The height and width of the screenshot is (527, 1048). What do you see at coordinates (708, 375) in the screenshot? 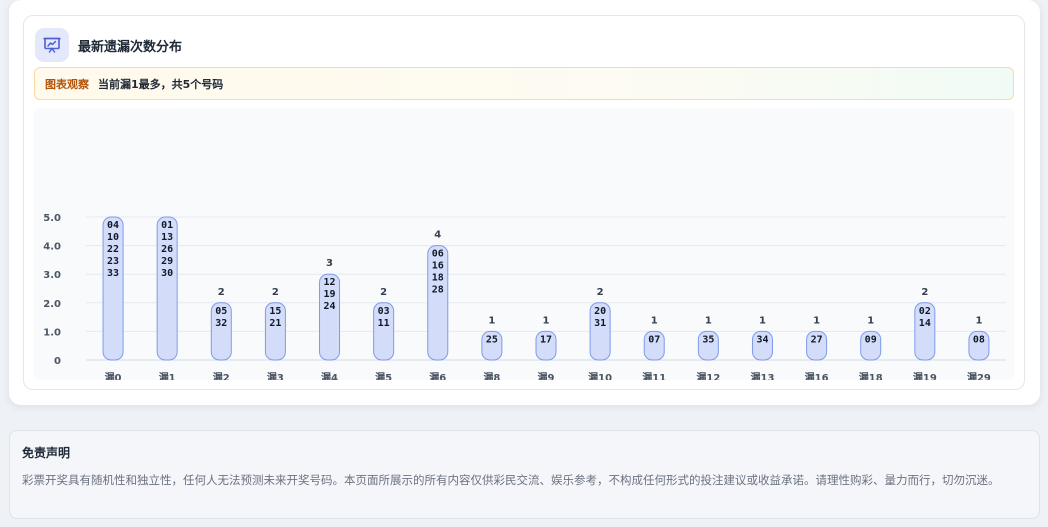
I see `x-tick-label: 漏12` at bounding box center [708, 375].